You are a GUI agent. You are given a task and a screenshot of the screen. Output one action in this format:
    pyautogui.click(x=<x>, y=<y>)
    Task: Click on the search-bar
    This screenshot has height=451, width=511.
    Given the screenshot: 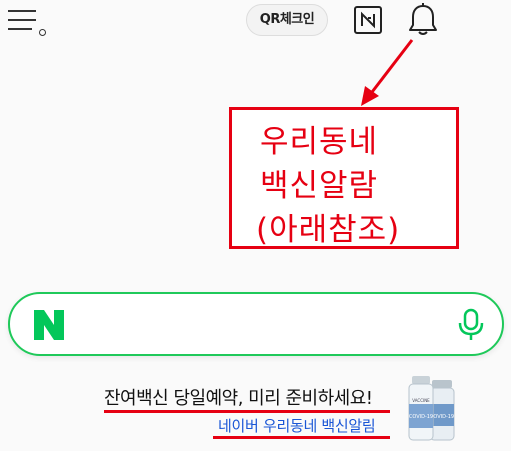 What is the action you would take?
    pyautogui.click(x=256, y=324)
    